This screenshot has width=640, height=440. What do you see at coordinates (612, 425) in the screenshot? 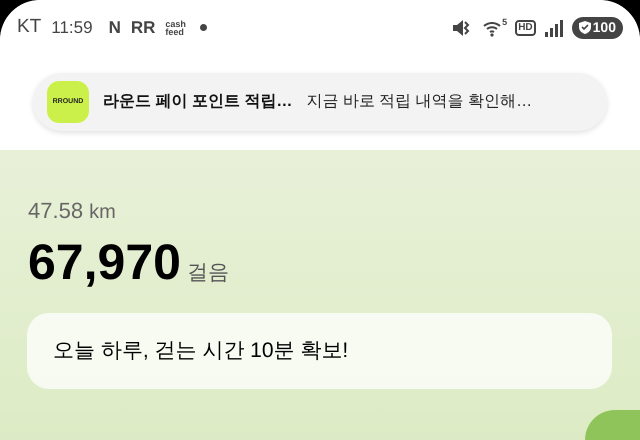
I see `leaf-drawing` at bounding box center [612, 425].